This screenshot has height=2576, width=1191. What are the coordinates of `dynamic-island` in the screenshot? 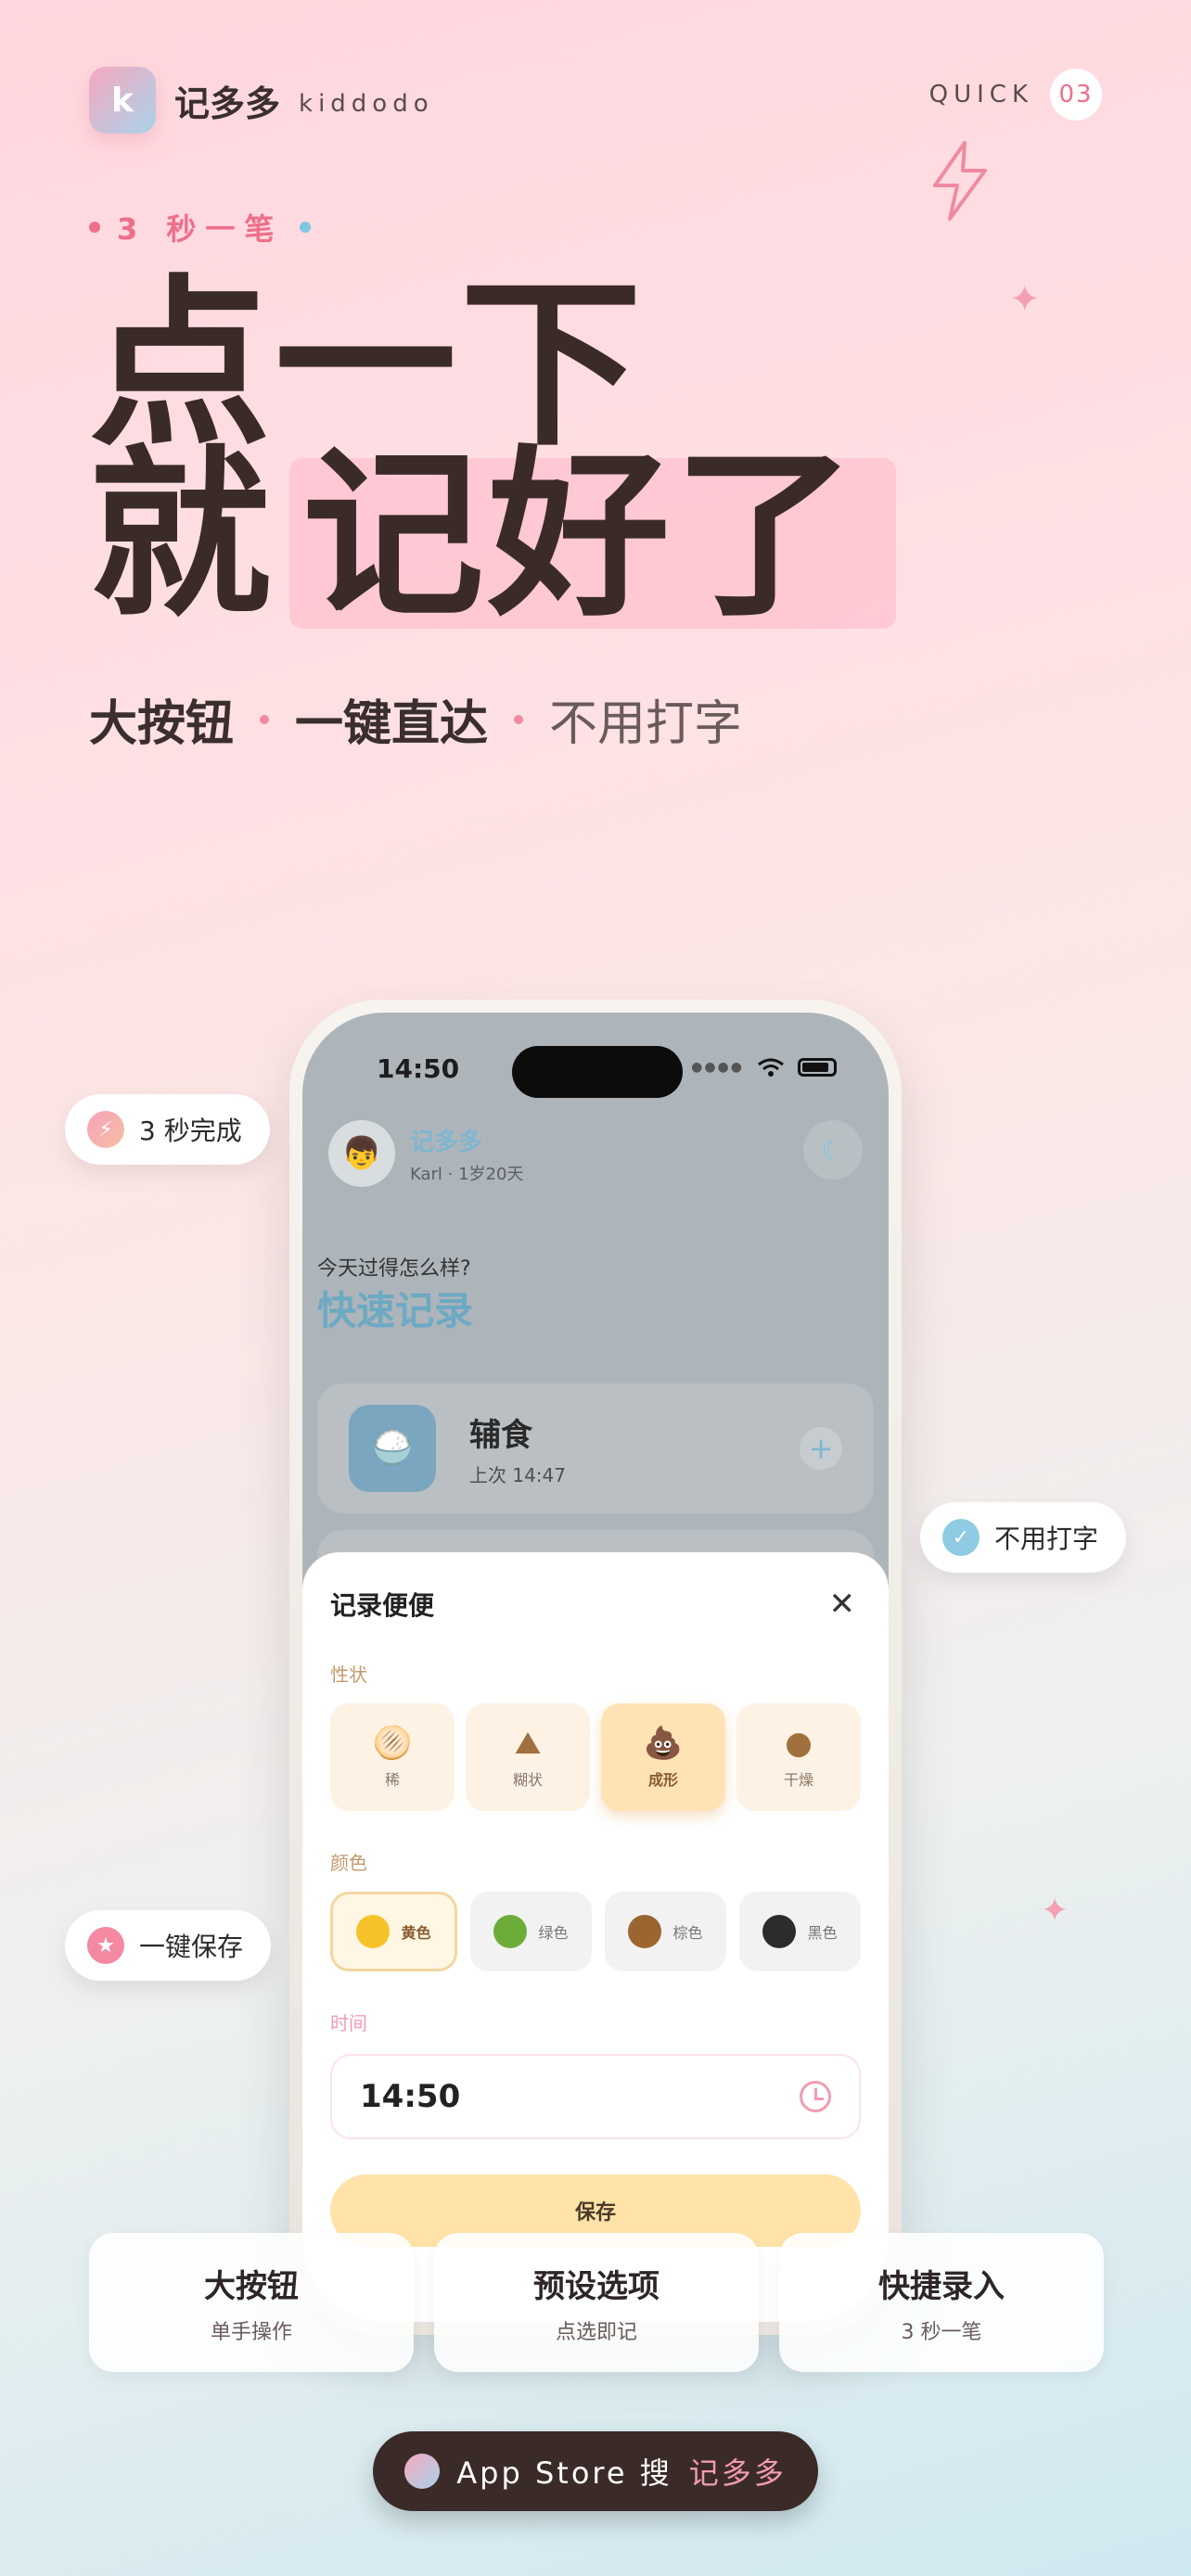 It's located at (597, 1072).